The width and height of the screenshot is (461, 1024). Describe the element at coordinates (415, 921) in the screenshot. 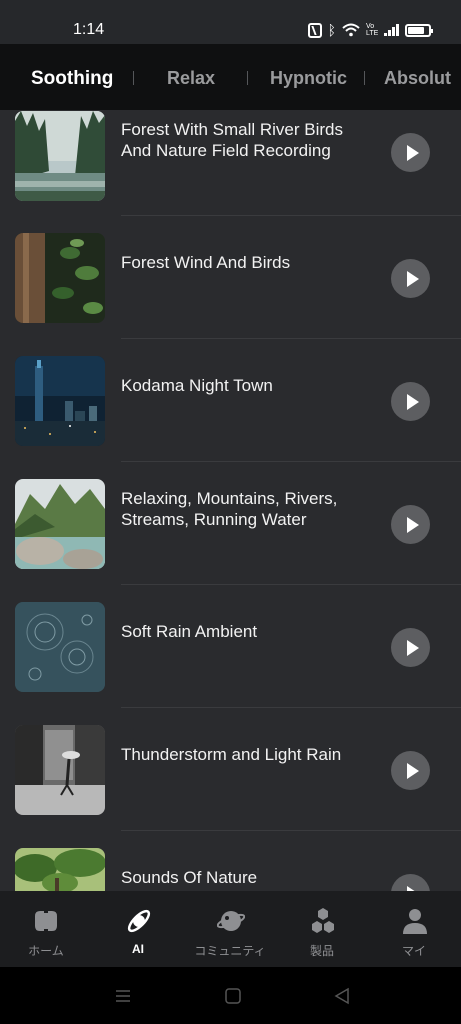

I see `person-icon` at that location.